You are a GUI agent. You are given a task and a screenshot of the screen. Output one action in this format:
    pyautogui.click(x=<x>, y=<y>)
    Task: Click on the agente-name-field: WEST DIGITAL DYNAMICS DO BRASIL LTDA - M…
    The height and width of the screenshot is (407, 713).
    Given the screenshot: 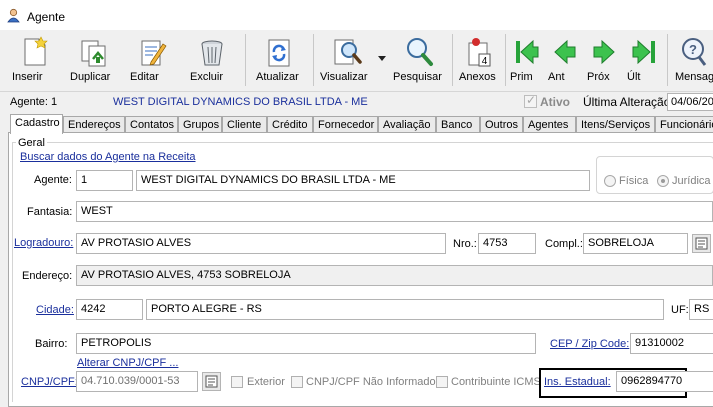 What is the action you would take?
    pyautogui.click(x=363, y=180)
    